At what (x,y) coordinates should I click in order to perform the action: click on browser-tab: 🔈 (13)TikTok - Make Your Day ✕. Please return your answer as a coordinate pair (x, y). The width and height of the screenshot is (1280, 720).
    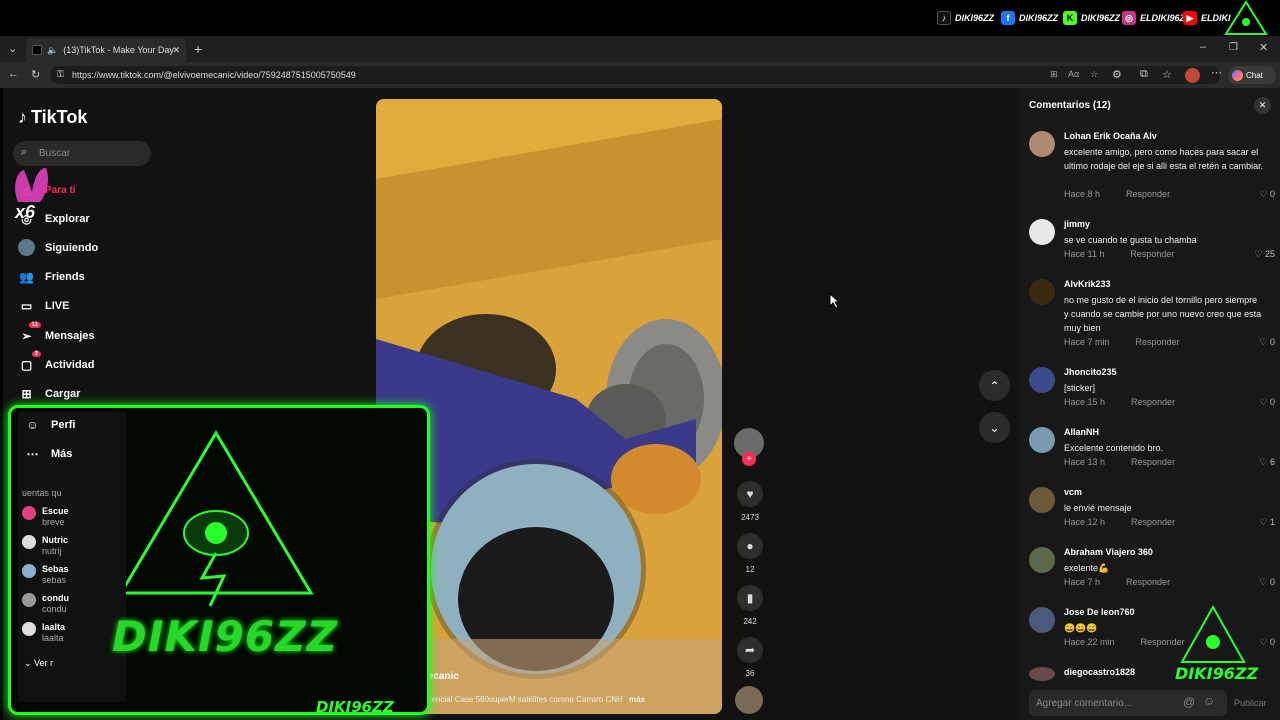
    Looking at the image, I should click on (106, 50).